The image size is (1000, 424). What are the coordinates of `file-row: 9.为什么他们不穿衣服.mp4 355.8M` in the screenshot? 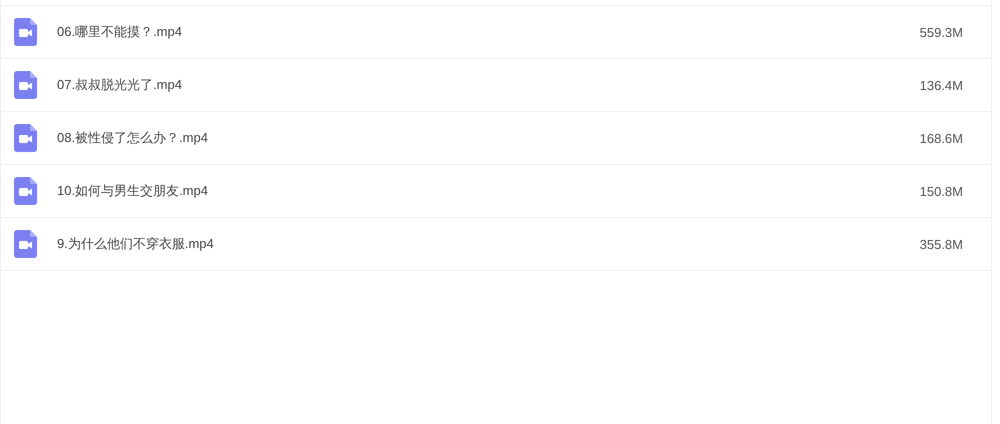 It's located at (496, 244).